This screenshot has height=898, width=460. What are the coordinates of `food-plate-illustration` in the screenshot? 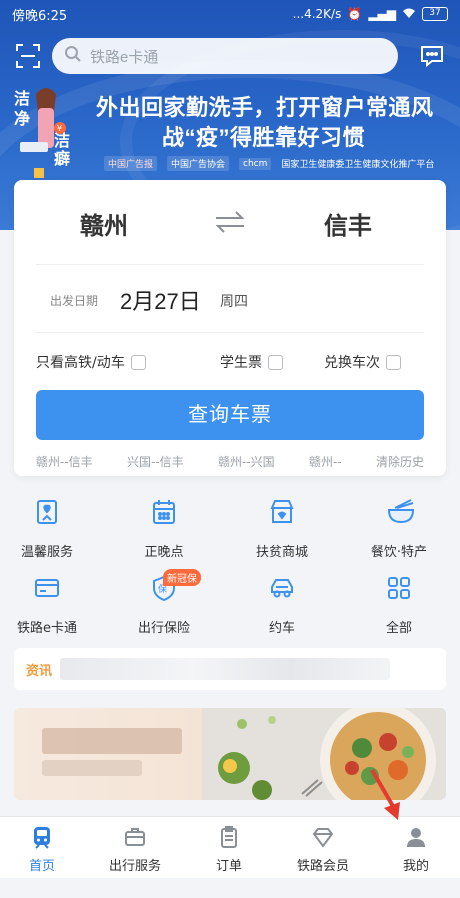 It's located at (324, 754).